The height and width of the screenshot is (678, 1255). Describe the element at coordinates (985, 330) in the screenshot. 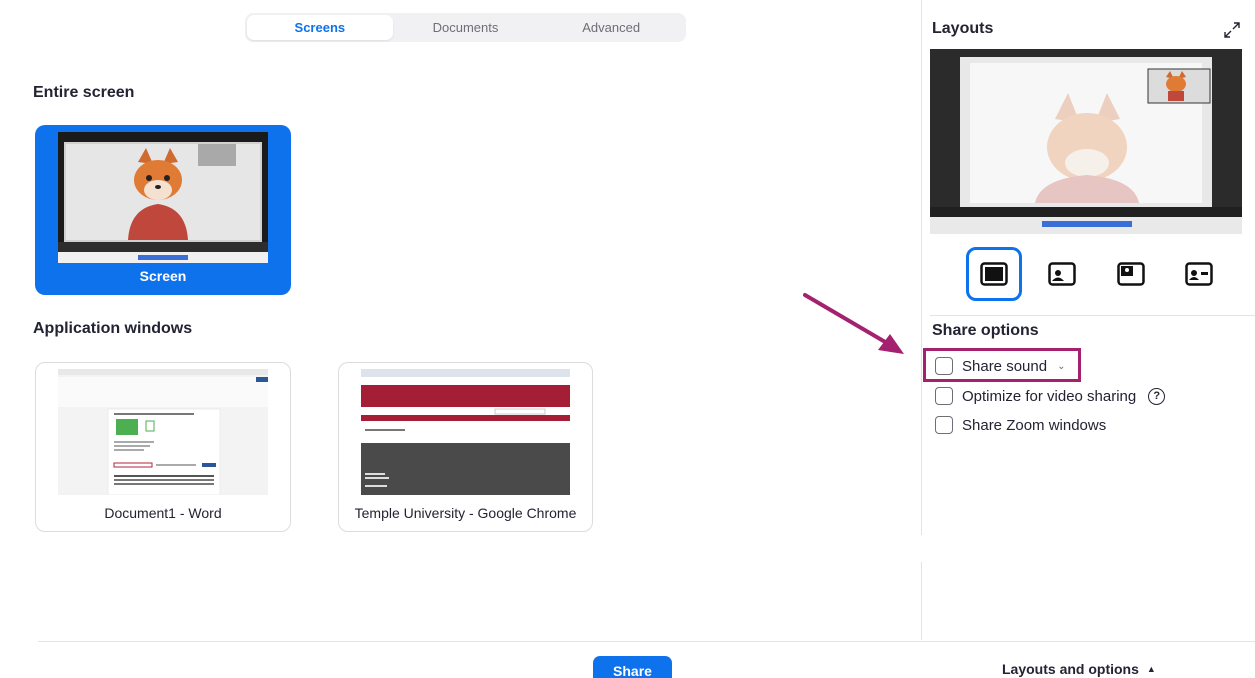

I see `share-options-heading: Share options` at that location.